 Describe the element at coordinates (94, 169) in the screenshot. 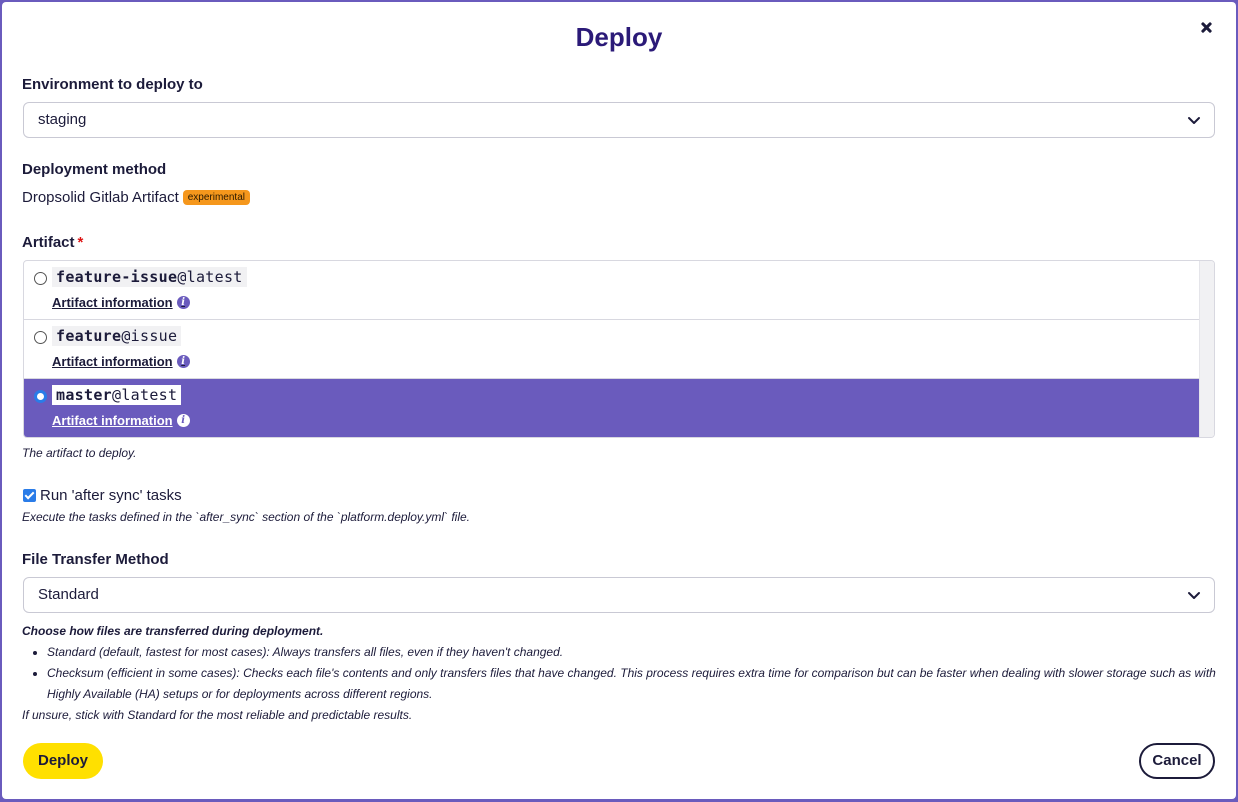

I see `deployment-method-label: Deployment method` at that location.